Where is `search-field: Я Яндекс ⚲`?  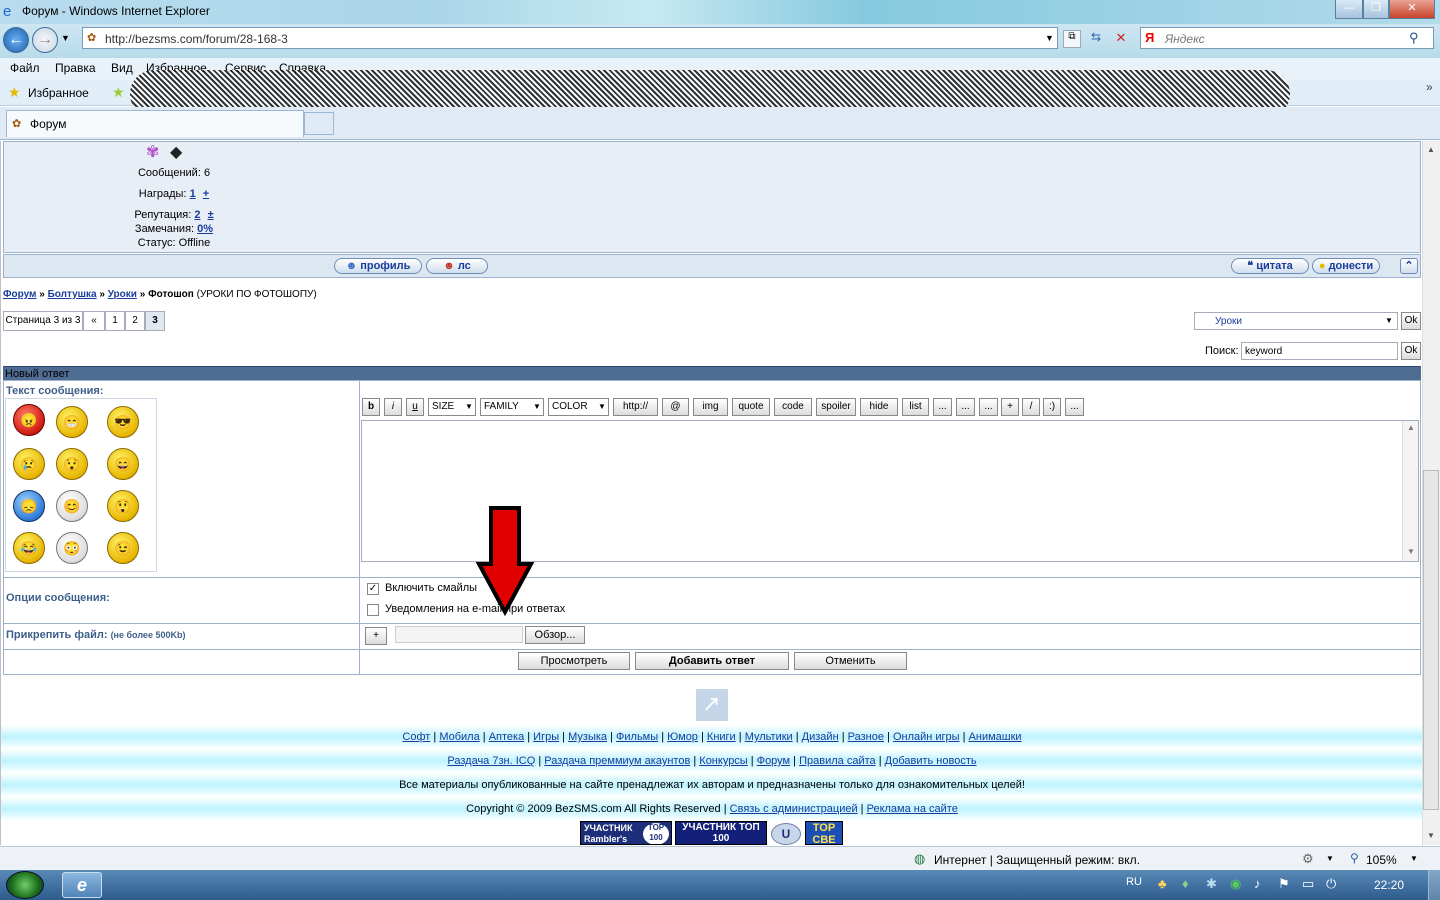 search-field: Я Яндекс ⚲ is located at coordinates (1287, 38).